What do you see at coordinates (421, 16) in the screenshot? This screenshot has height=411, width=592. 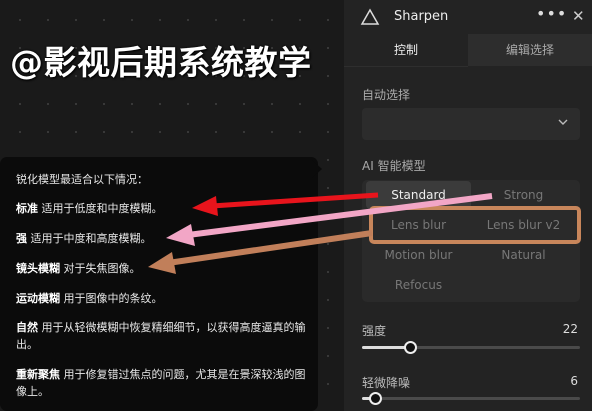 I see `panel-title: Sharpen` at bounding box center [421, 16].